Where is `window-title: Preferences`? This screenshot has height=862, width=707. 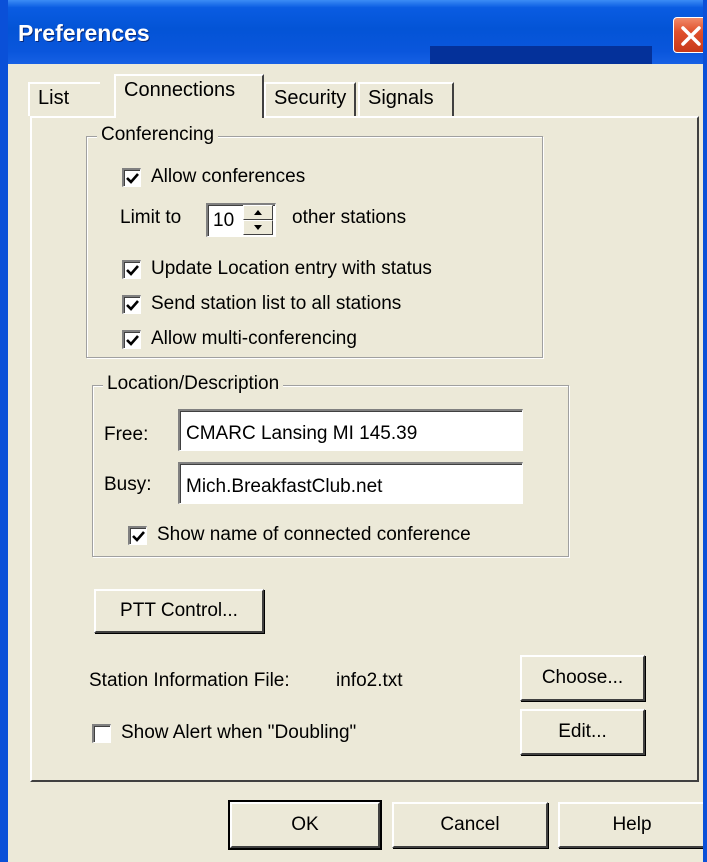
window-title: Preferences is located at coordinates (84, 33).